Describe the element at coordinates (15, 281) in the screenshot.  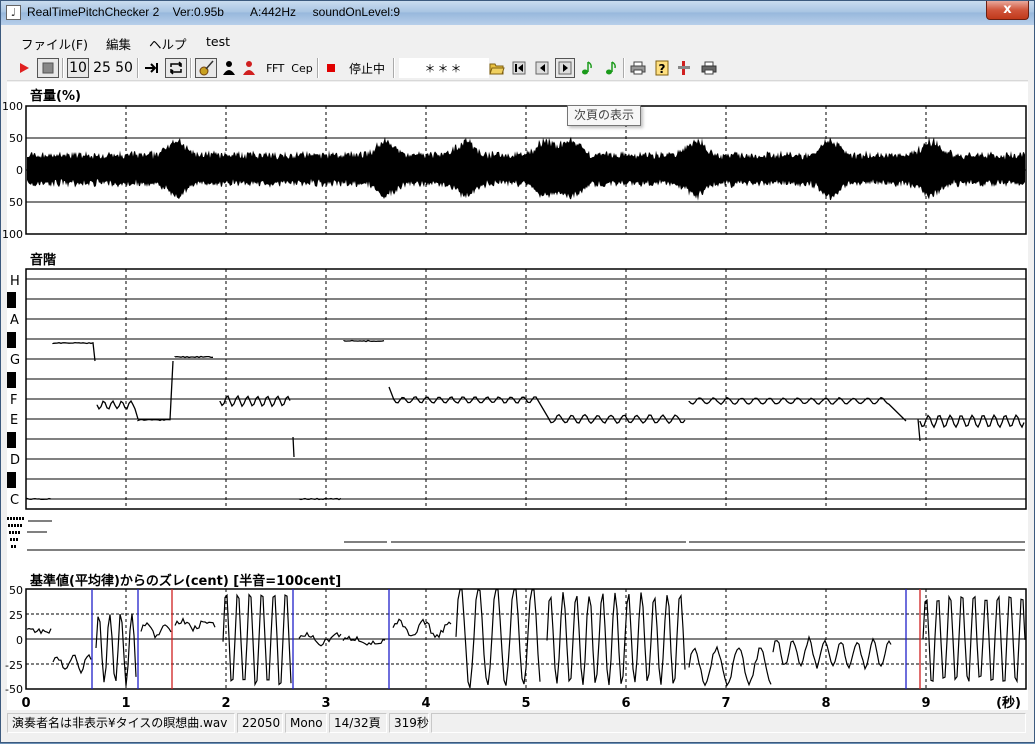
I see `note-label-h: H` at that location.